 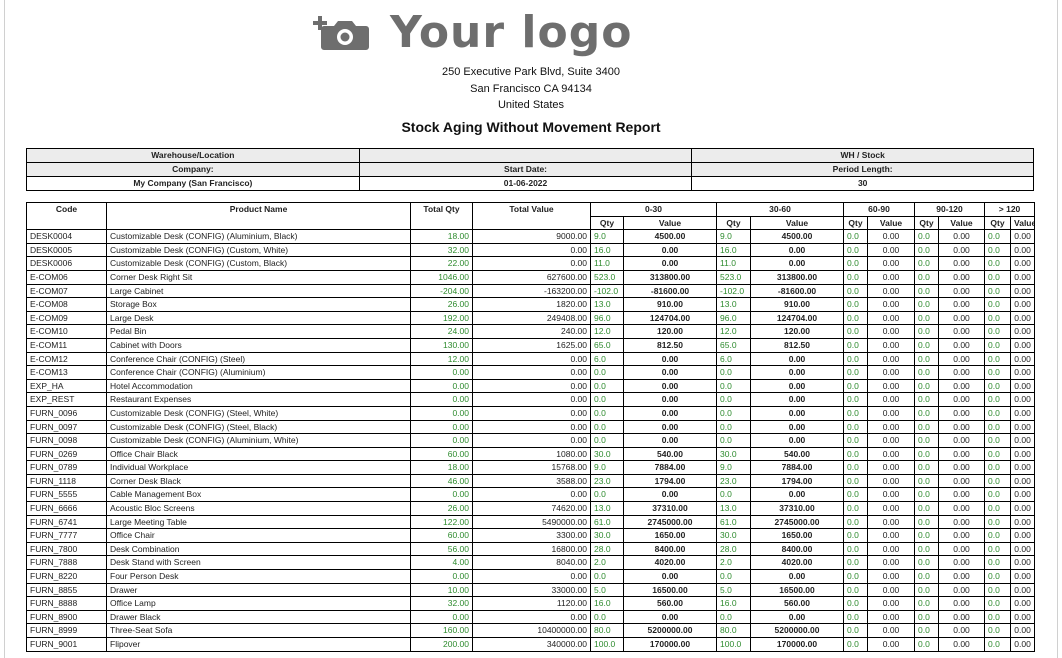 I want to click on row-period-value: 170000.00, so click(x=797, y=644).